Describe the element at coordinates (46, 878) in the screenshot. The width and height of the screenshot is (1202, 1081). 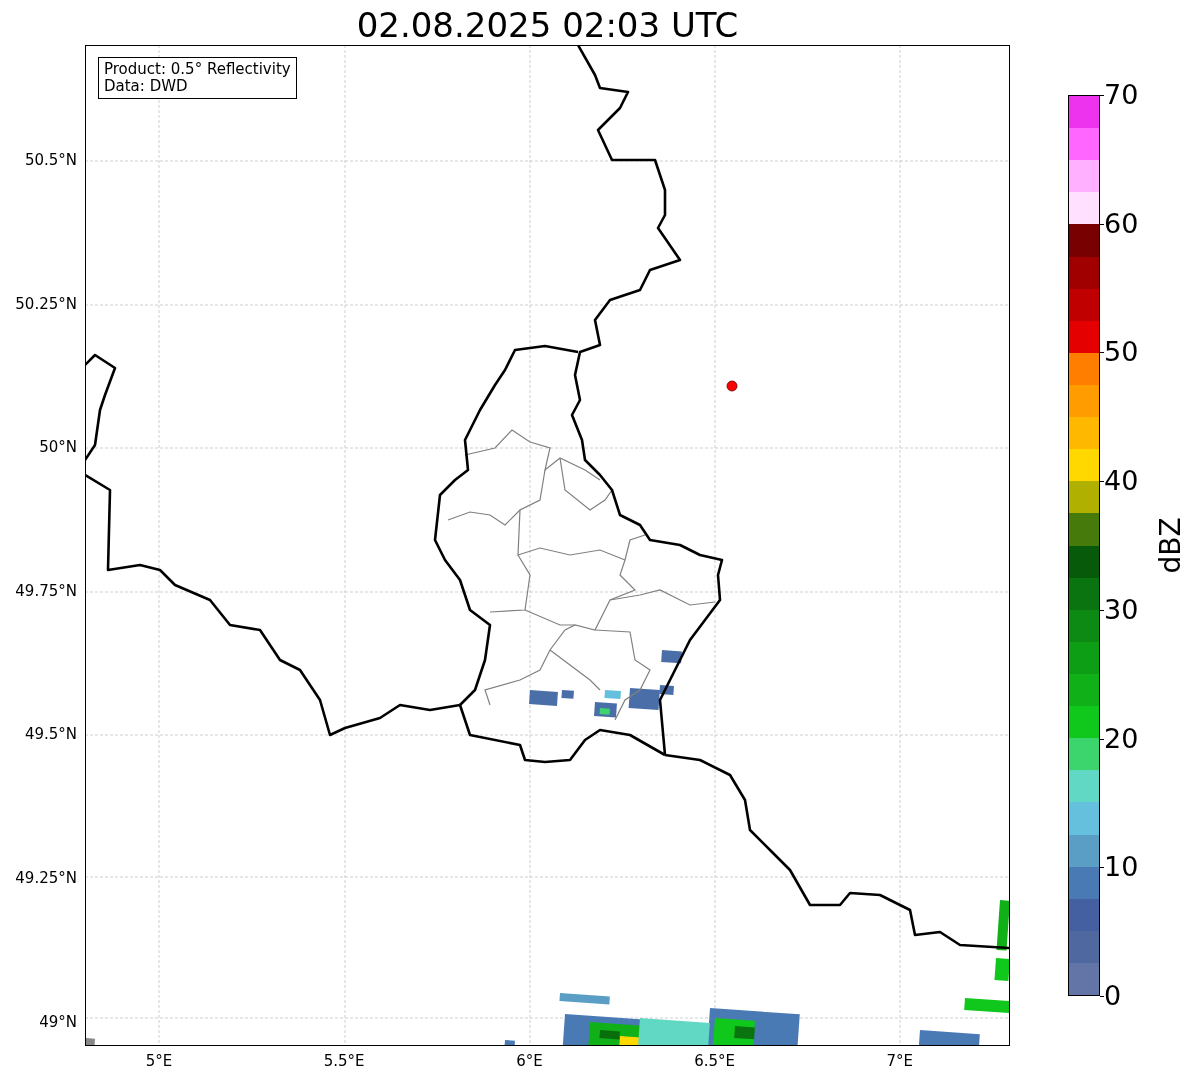
I see `latitude-label: 49.25°N` at that location.